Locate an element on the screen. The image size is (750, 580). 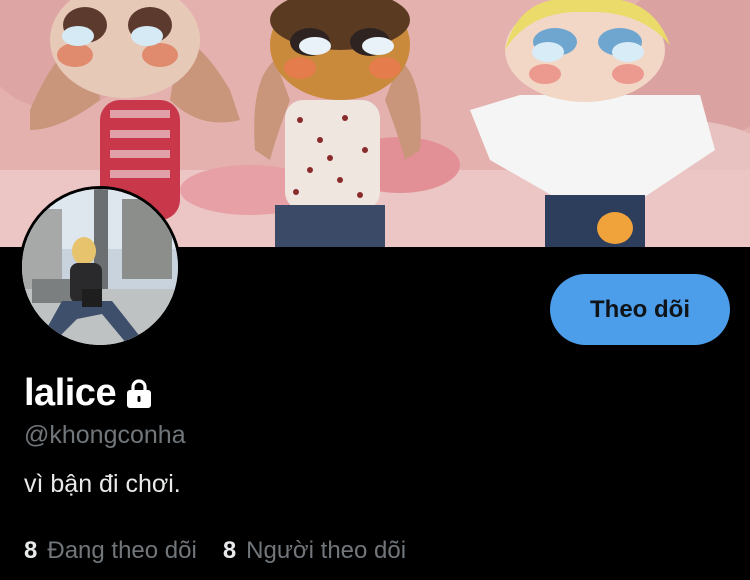
followers-label: Người theo dõi is located at coordinates (326, 550).